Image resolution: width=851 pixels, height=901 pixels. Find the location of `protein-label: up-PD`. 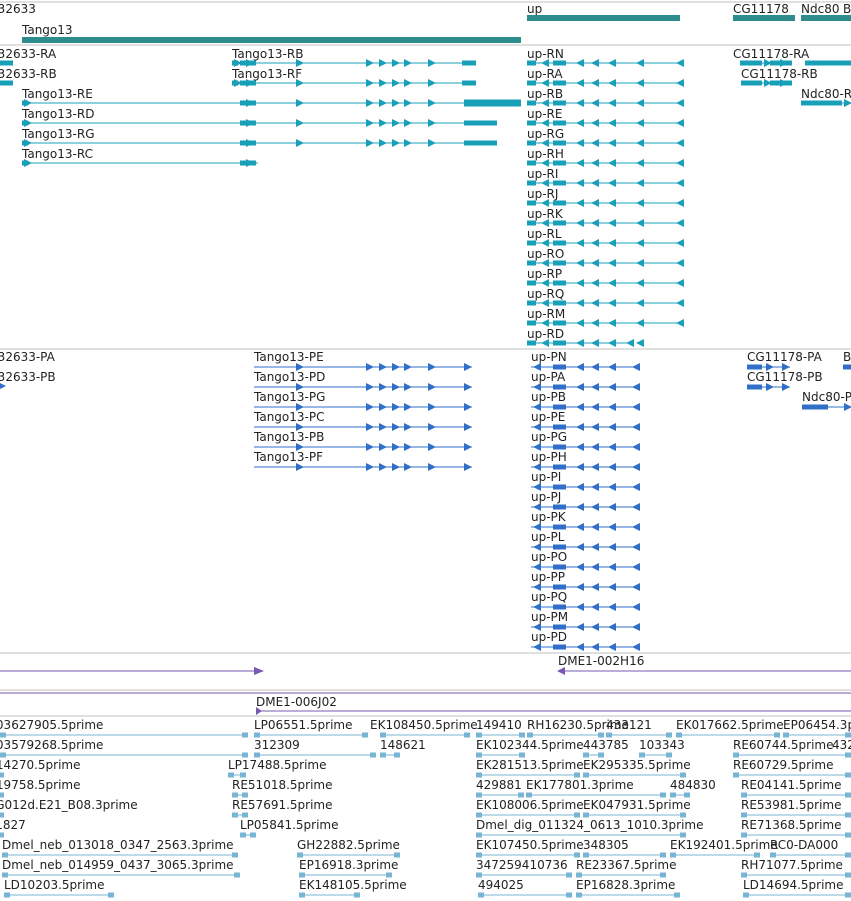

protein-label: up-PD is located at coordinates (549, 637).